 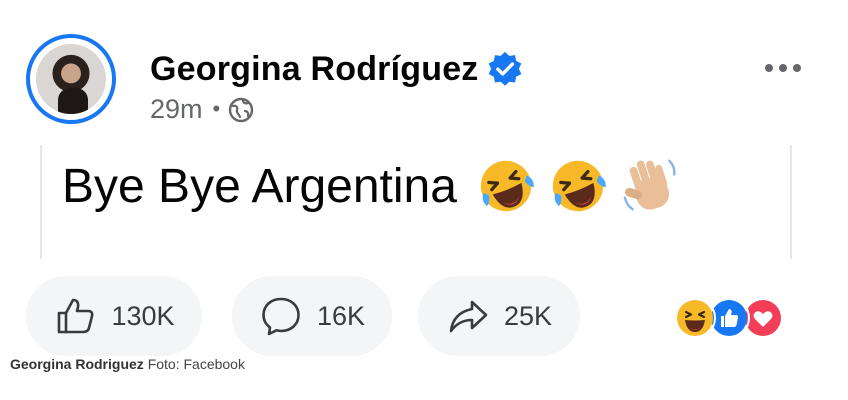 I want to click on waving-hand-emoji-icon, so click(x=649, y=185).